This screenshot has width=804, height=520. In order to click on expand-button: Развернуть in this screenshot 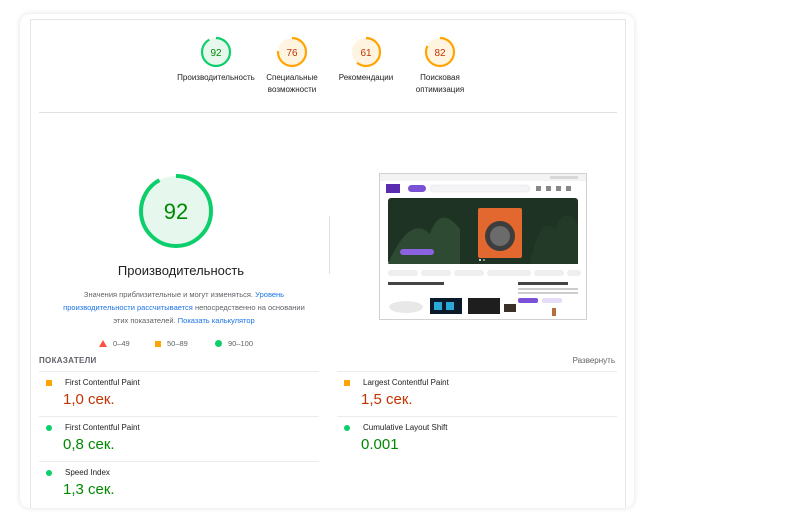, I will do `click(594, 360)`.